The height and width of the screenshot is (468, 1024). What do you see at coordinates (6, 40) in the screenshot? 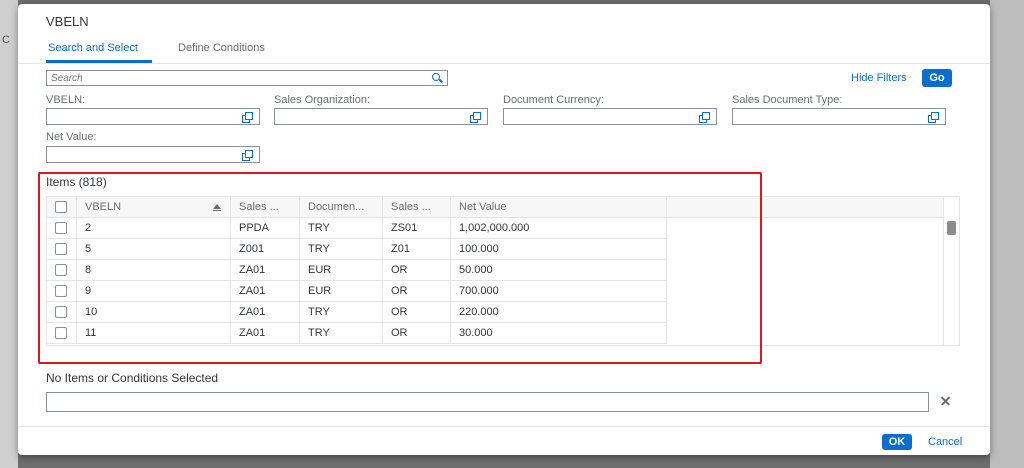
I see `background-text-fragment: C` at bounding box center [6, 40].